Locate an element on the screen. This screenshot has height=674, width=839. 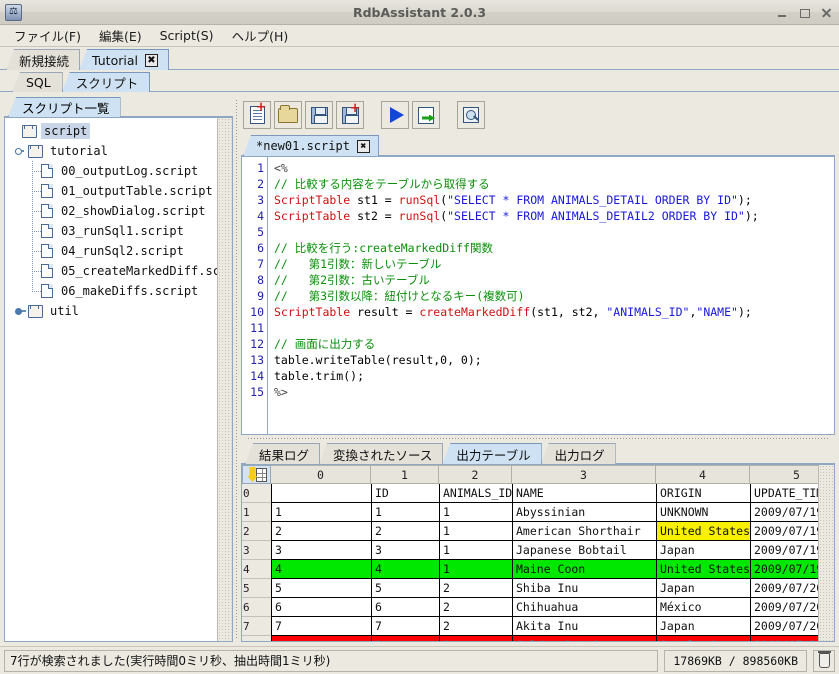
column-header: 3 is located at coordinates (584, 474).